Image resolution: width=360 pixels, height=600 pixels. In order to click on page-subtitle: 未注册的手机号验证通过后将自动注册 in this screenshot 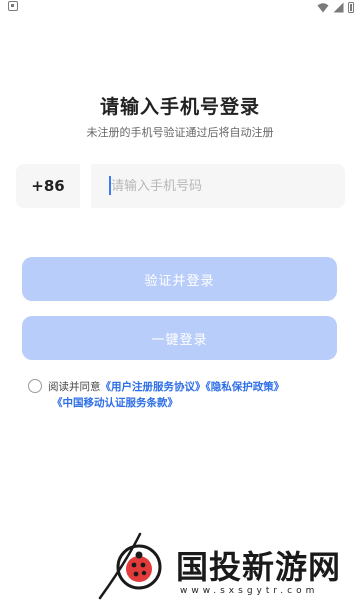, I will do `click(180, 132)`.